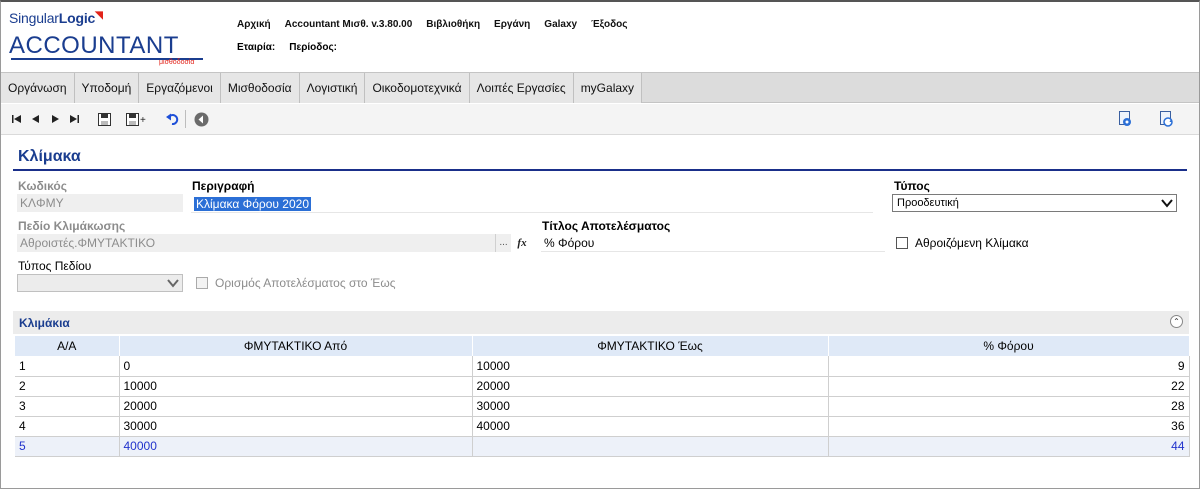 This screenshot has height=489, width=1200. What do you see at coordinates (417, 88) in the screenshot?
I see `tab-construction: Οικοδομοτεχνικά` at bounding box center [417, 88].